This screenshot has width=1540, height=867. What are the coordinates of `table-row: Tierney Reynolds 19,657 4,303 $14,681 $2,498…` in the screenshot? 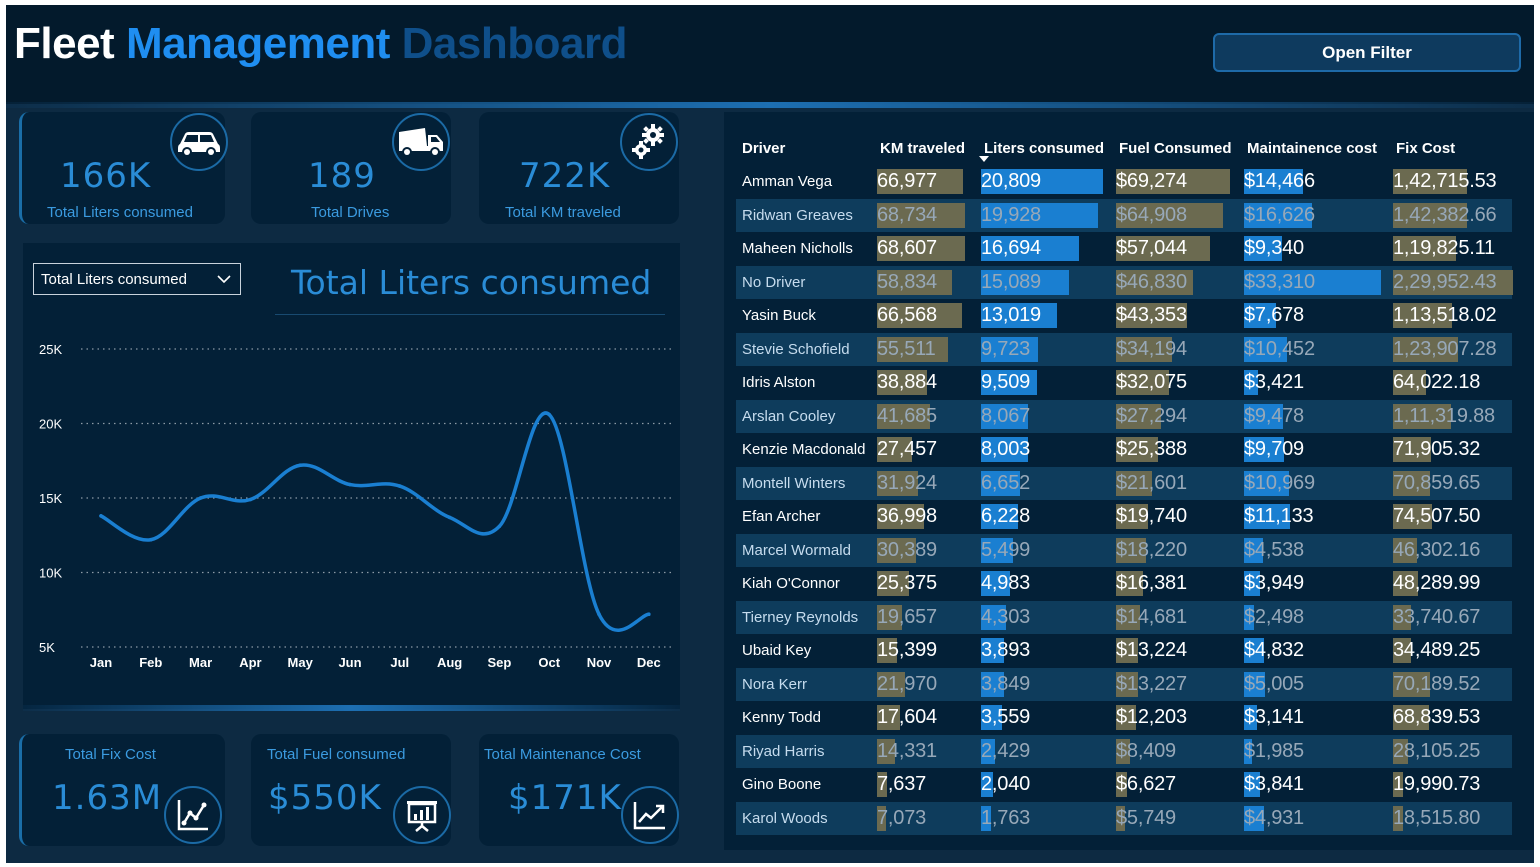 It's located at (1124, 617).